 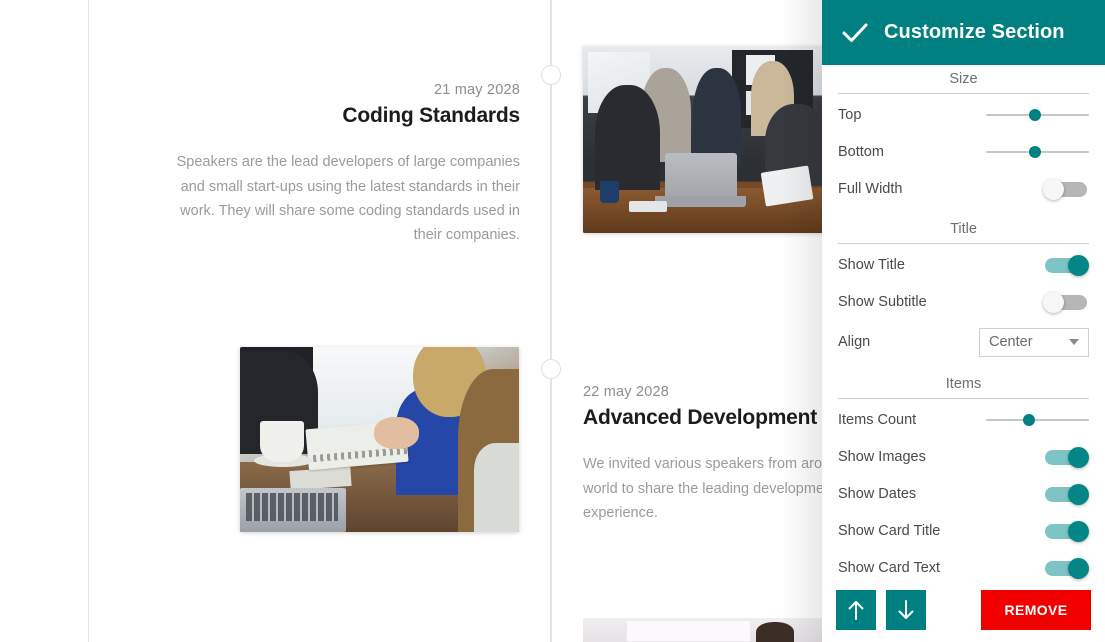 What do you see at coordinates (963, 79) in the screenshot?
I see `section-heading-size: Size` at bounding box center [963, 79].